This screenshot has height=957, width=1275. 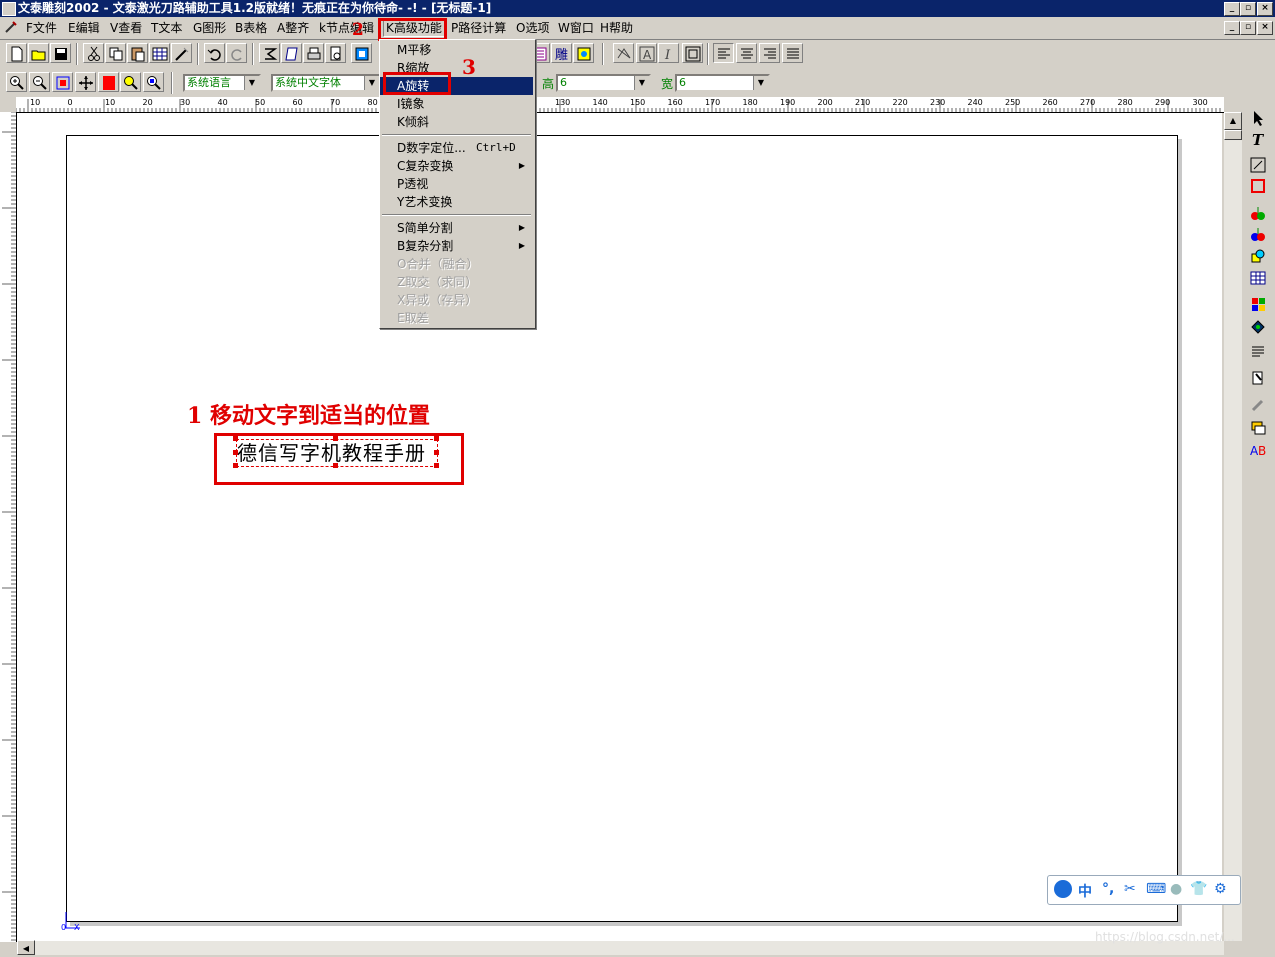 I want to click on horizontal-scrollbar: ◀, so click(x=620, y=947).